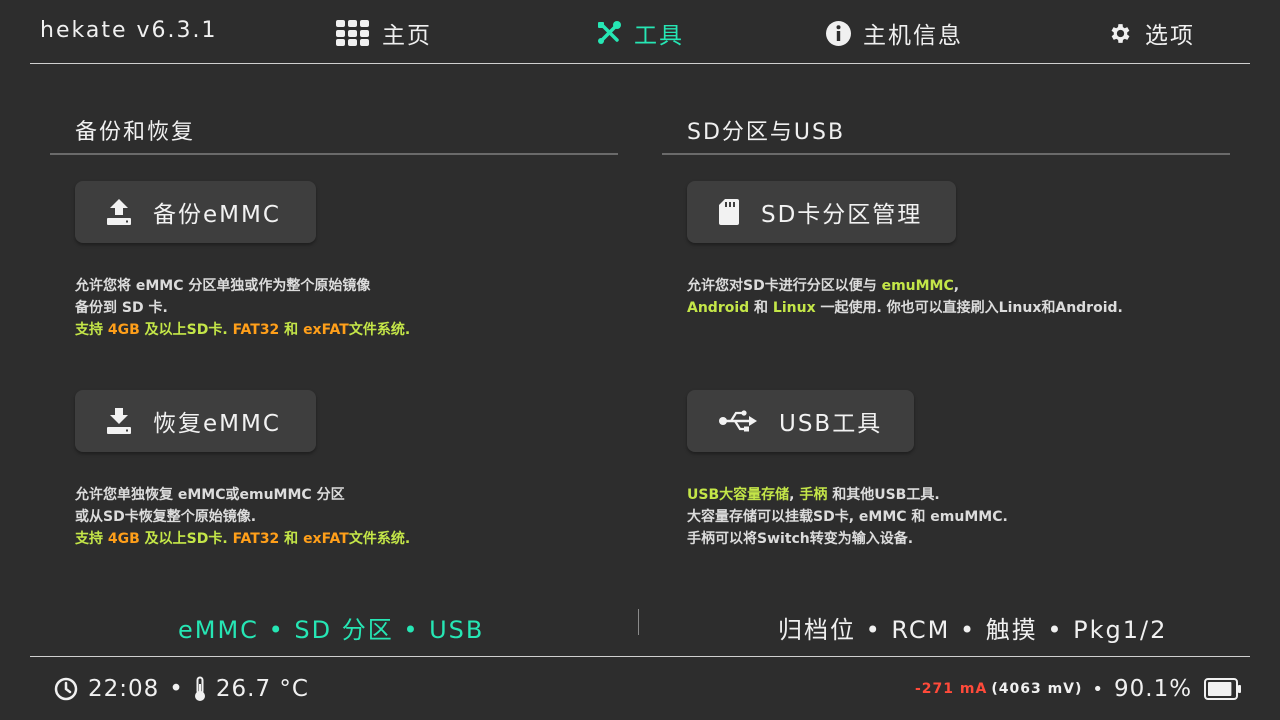 The width and height of the screenshot is (1280, 720). I want to click on backup-emmc-button: 备份eMMC, so click(195, 212).